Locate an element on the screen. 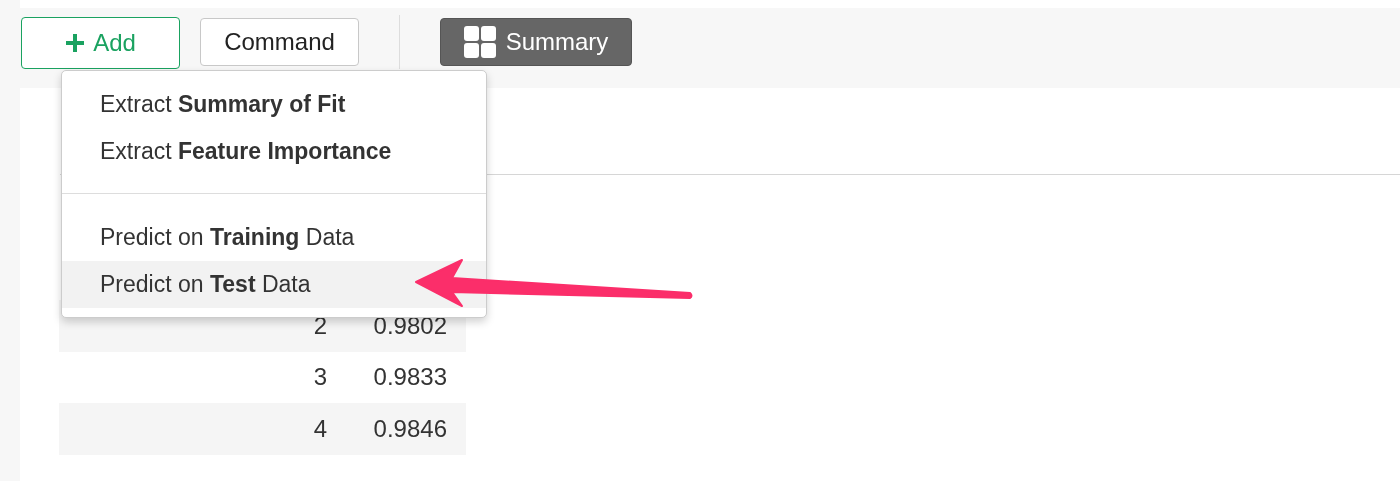 Image resolution: width=1400 pixels, height=481 pixels. summary-view-button: Summary is located at coordinates (536, 42).